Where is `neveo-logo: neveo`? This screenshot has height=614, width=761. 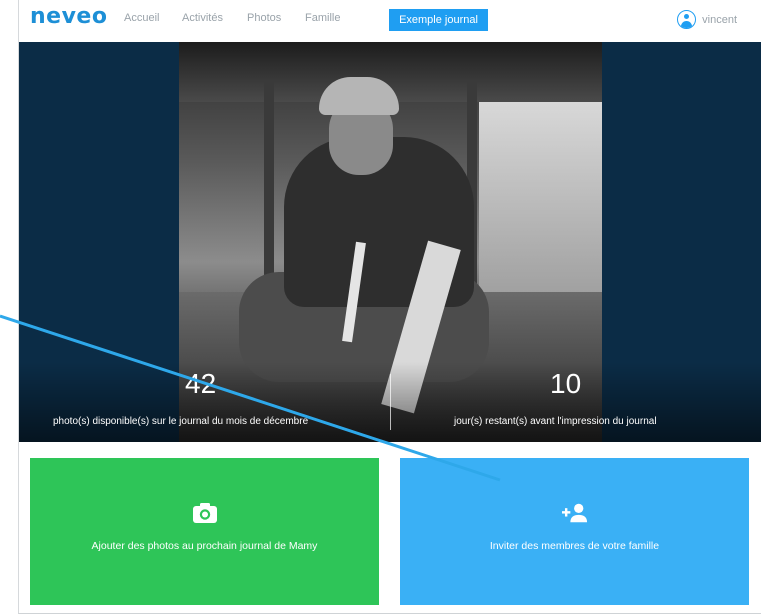 neveo-logo: neveo is located at coordinates (68, 16).